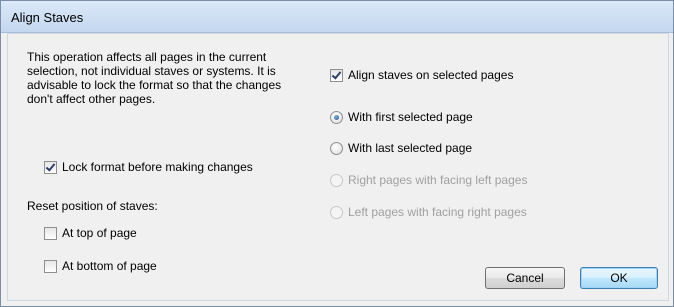  Describe the element at coordinates (50, 266) in the screenshot. I see `at-bottom-check-box` at that location.